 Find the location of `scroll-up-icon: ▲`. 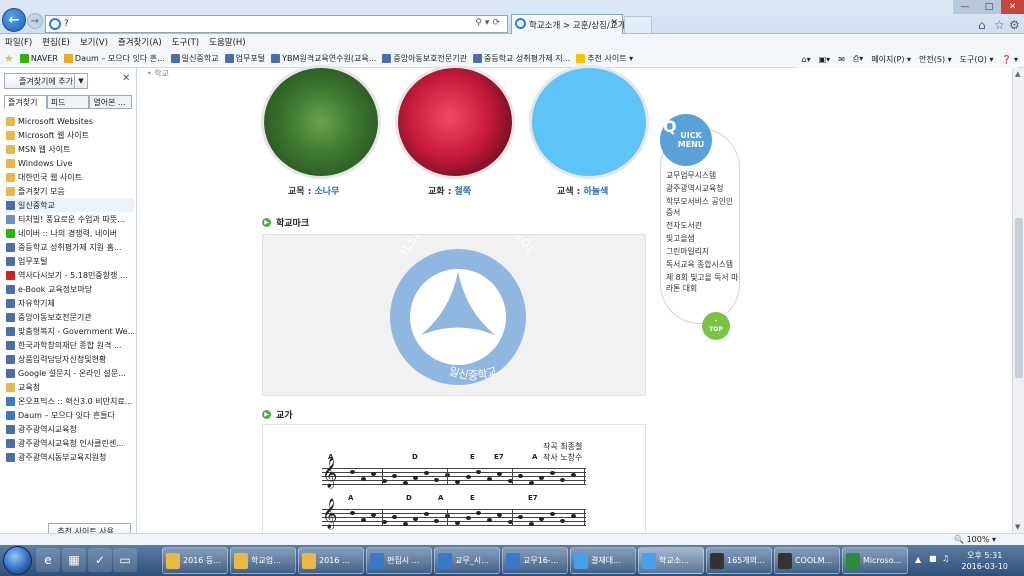

scroll-up-icon: ▲ is located at coordinates (1017, 74).